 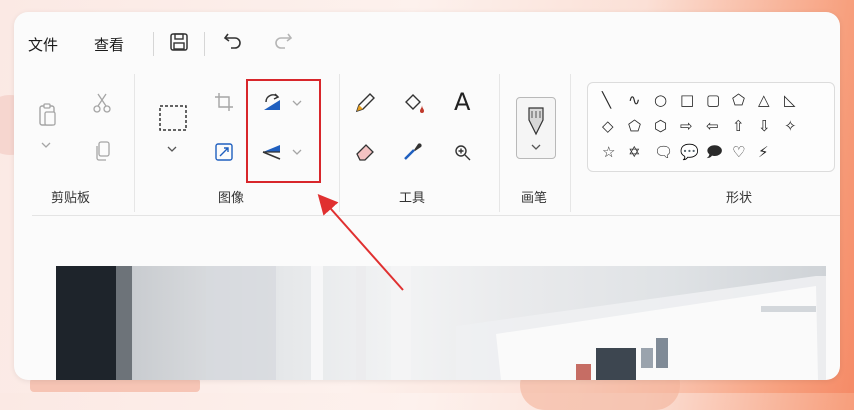 What do you see at coordinates (365, 103) in the screenshot?
I see `pencil-icon` at bounding box center [365, 103].